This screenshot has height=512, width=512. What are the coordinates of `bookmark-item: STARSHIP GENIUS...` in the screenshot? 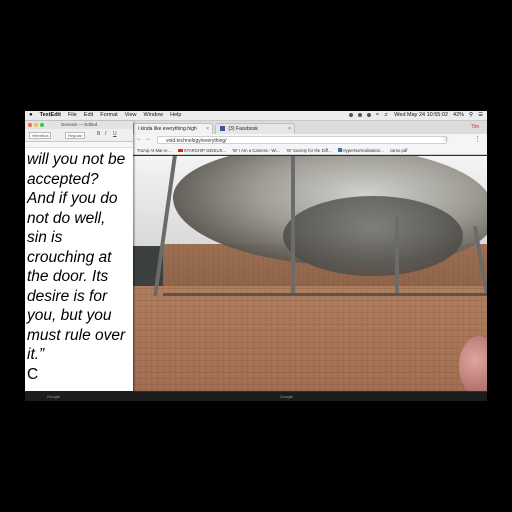 It's located at (202, 150).